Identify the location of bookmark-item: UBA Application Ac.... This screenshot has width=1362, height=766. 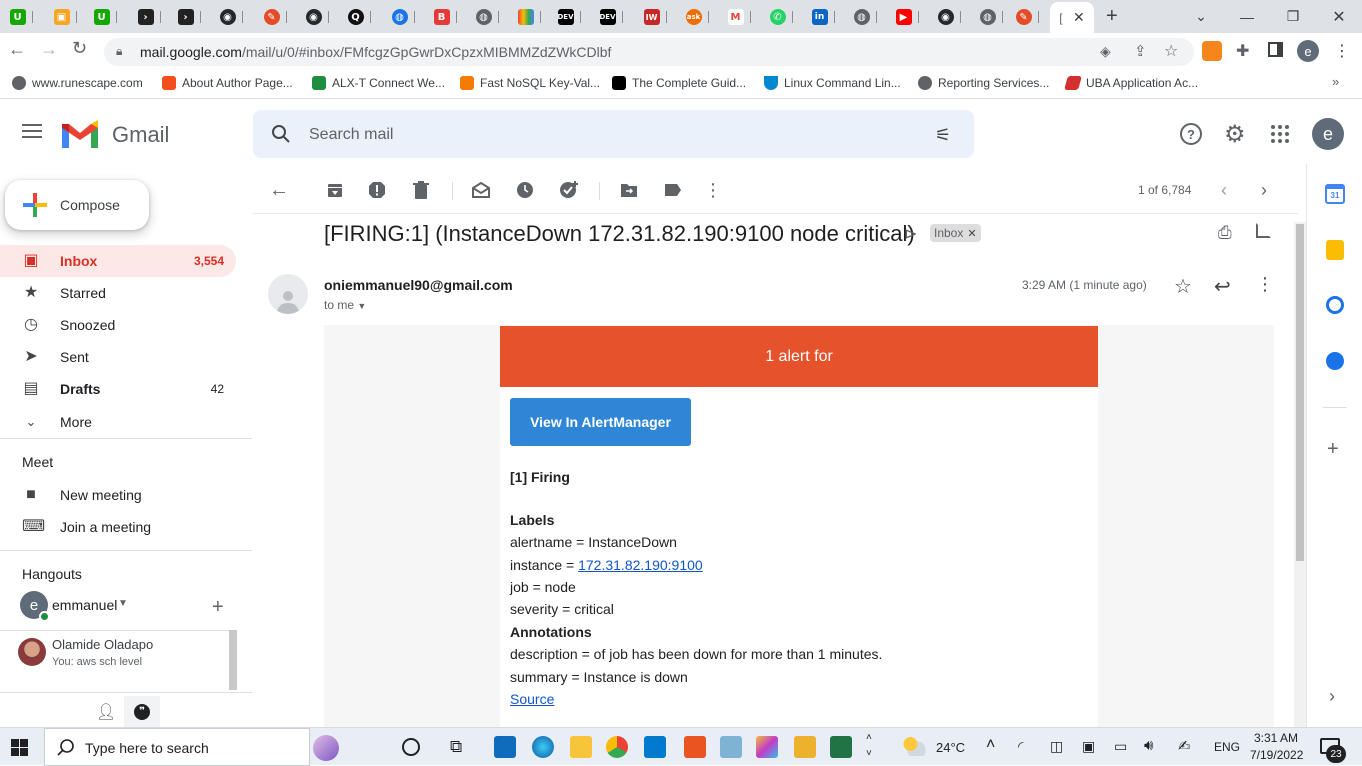
(1131, 83).